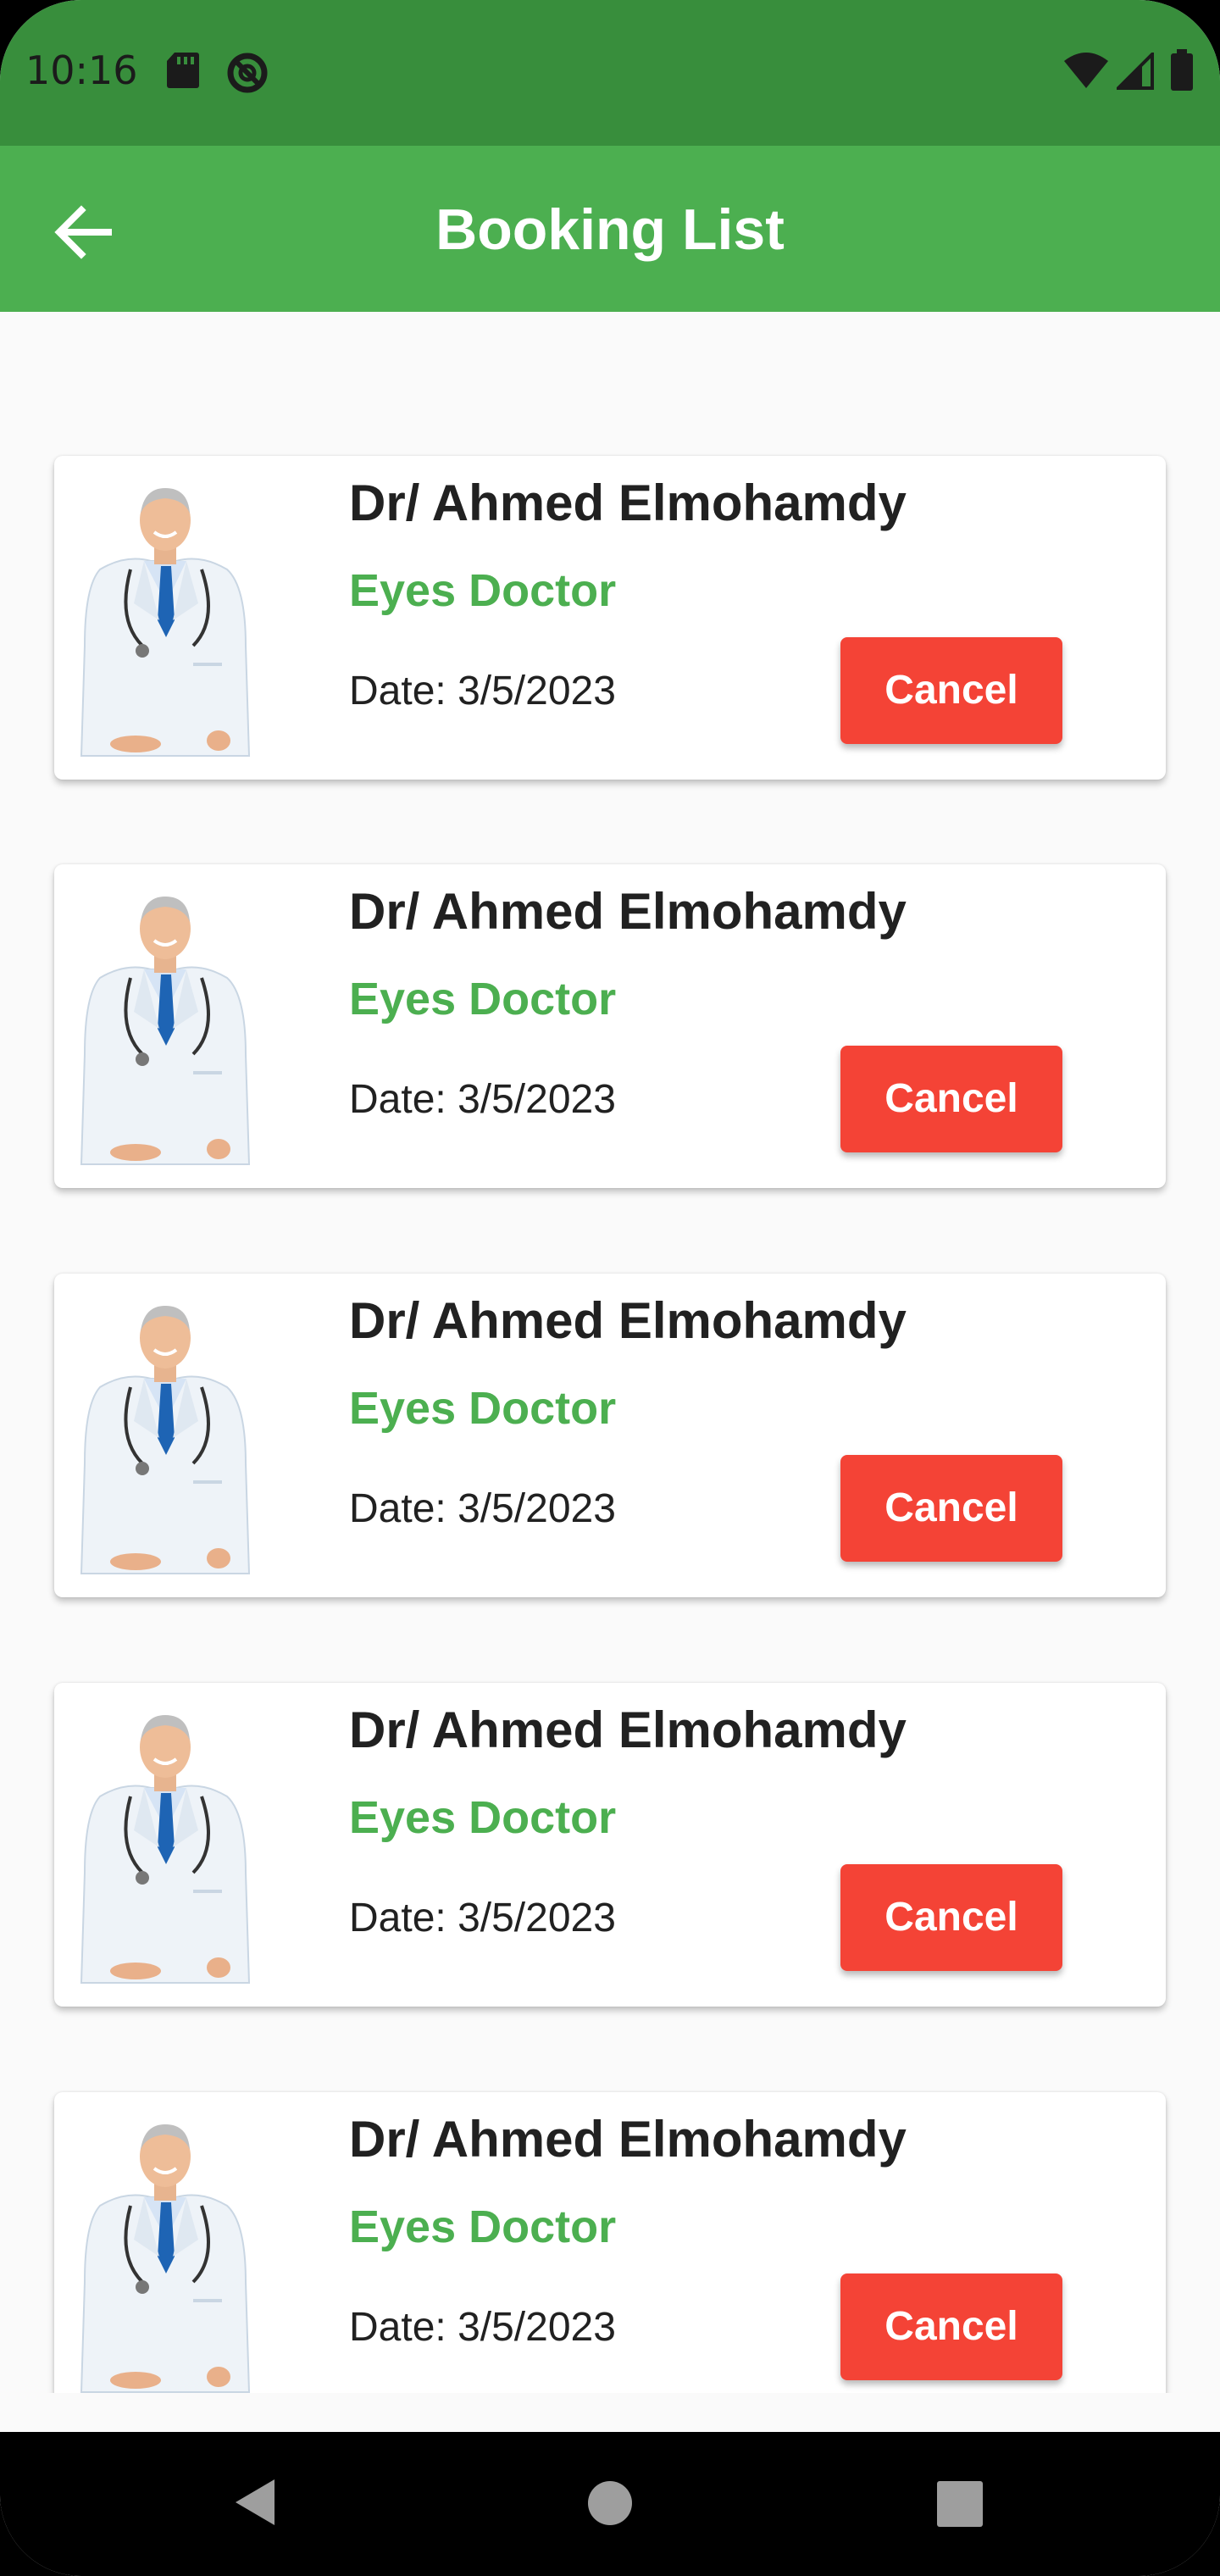 Image resolution: width=1220 pixels, height=2576 pixels. I want to click on status-time: 10:16, so click(81, 70).